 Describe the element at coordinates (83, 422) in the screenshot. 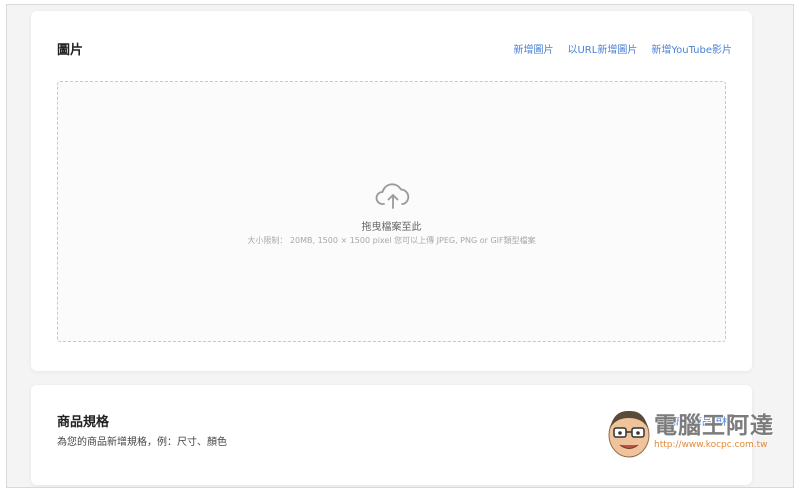

I see `specs-section-title: 商品規格` at that location.